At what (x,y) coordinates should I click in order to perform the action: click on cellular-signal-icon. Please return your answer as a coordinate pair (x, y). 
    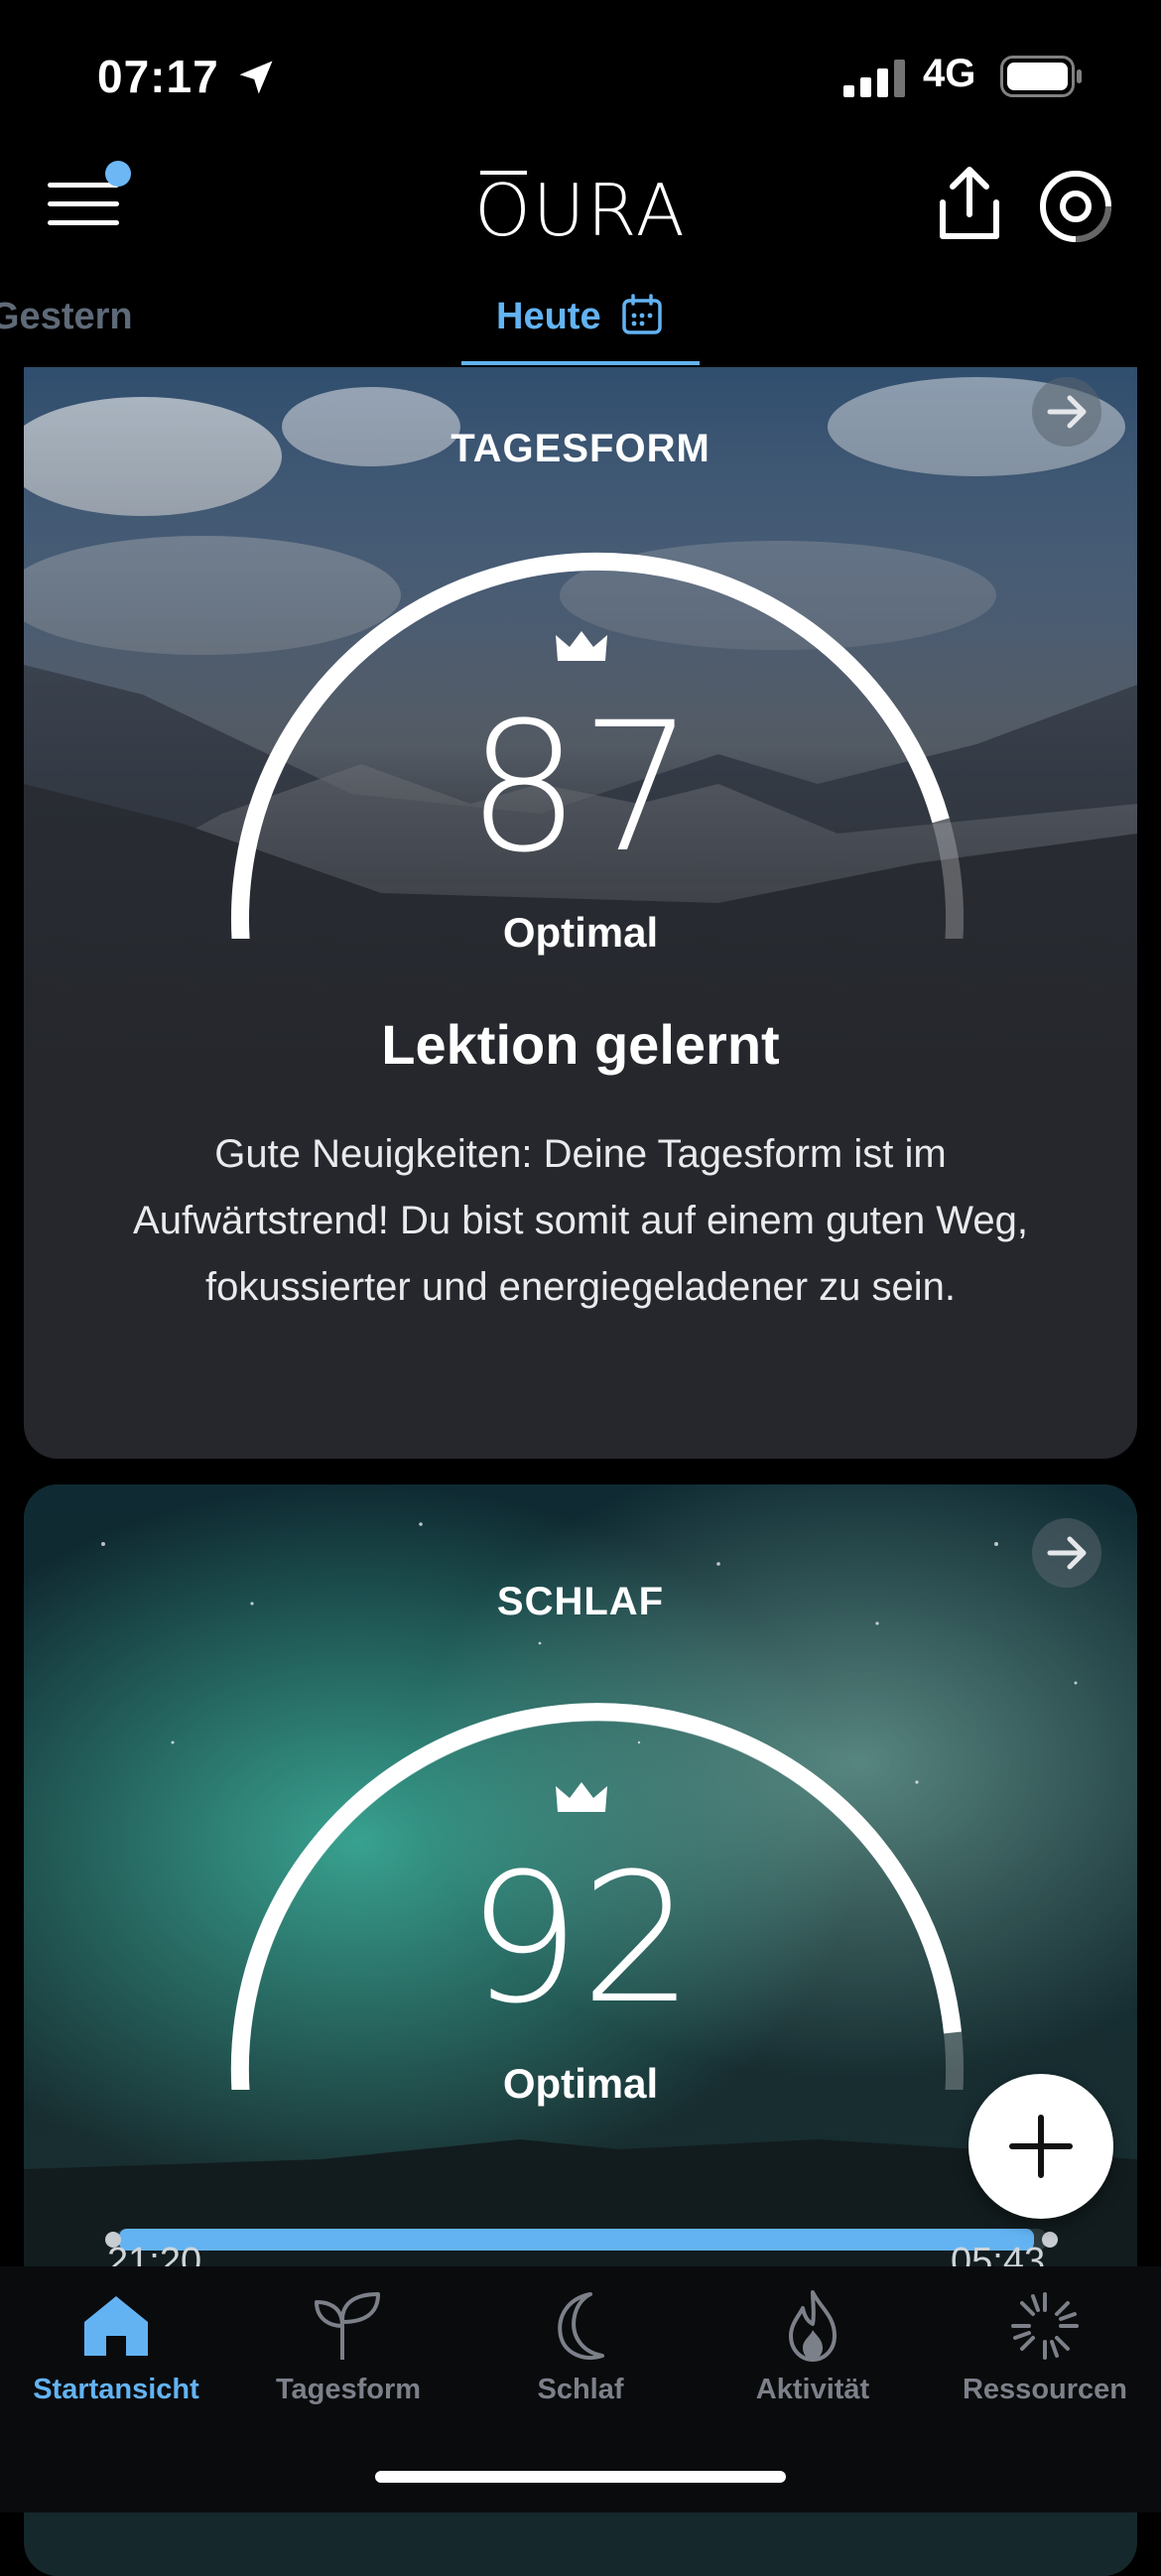
    Looking at the image, I should click on (874, 78).